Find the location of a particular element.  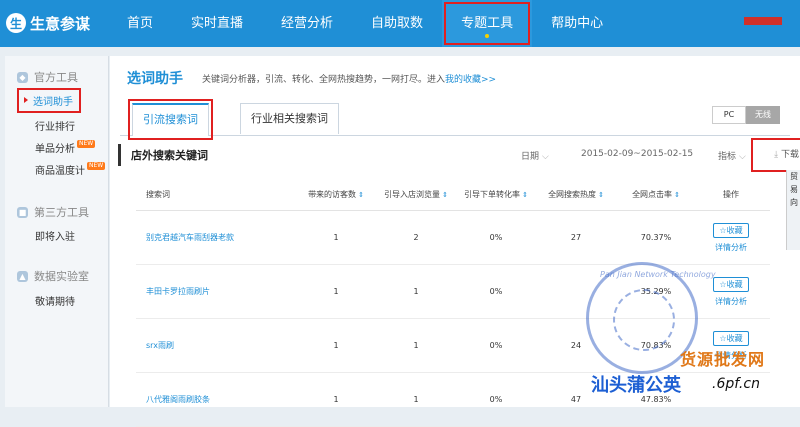

metric-filter: 指标 ⌵ is located at coordinates (732, 155).